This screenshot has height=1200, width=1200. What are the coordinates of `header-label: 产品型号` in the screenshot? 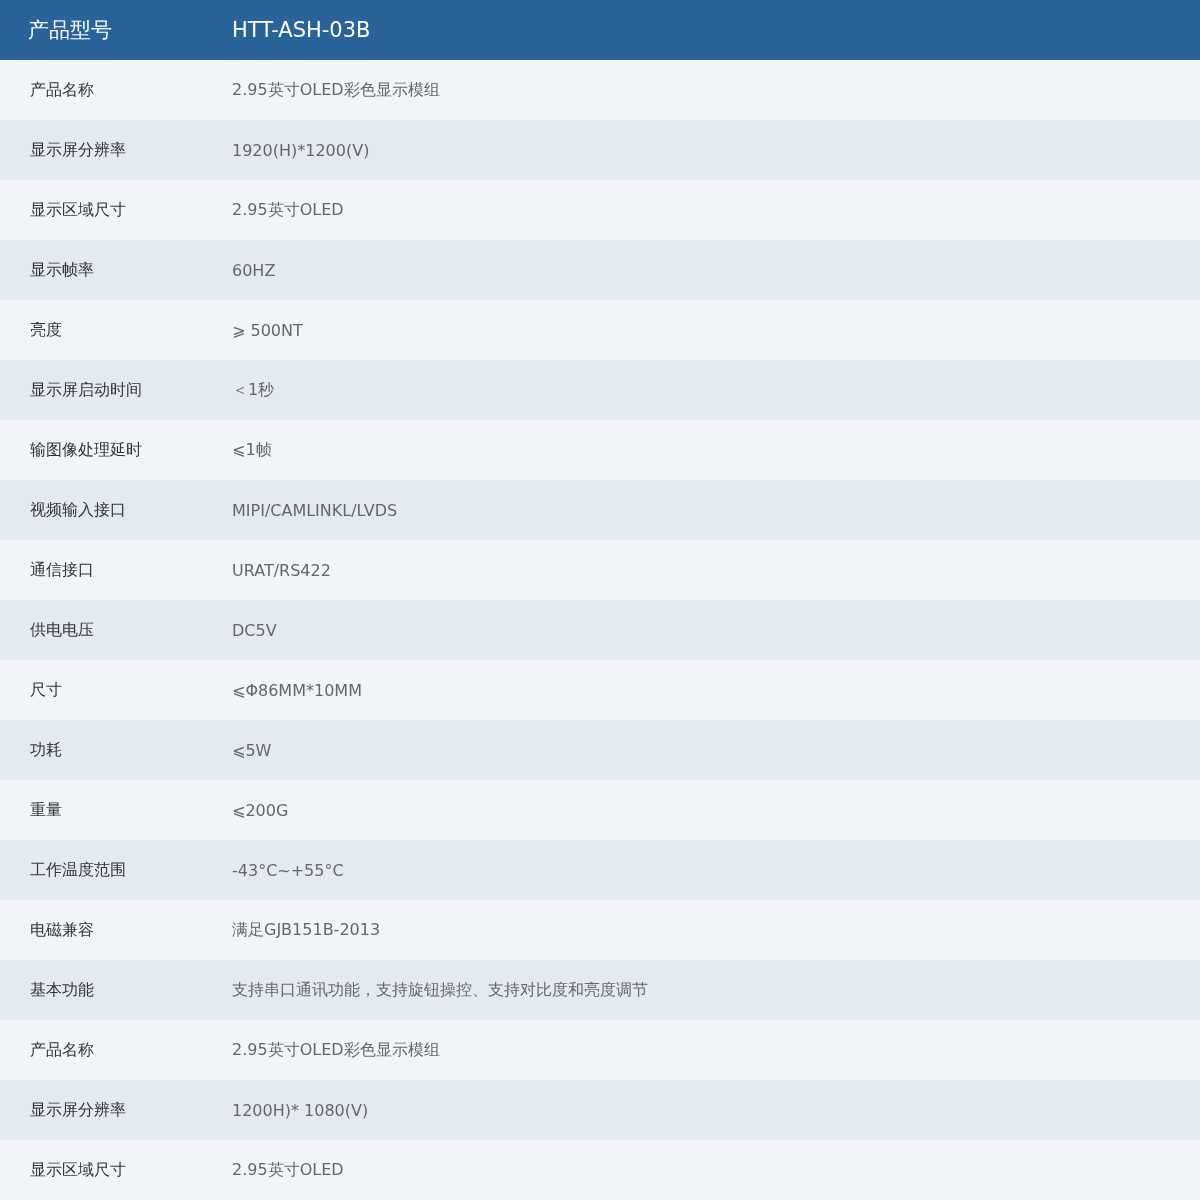 It's located at (70, 30).